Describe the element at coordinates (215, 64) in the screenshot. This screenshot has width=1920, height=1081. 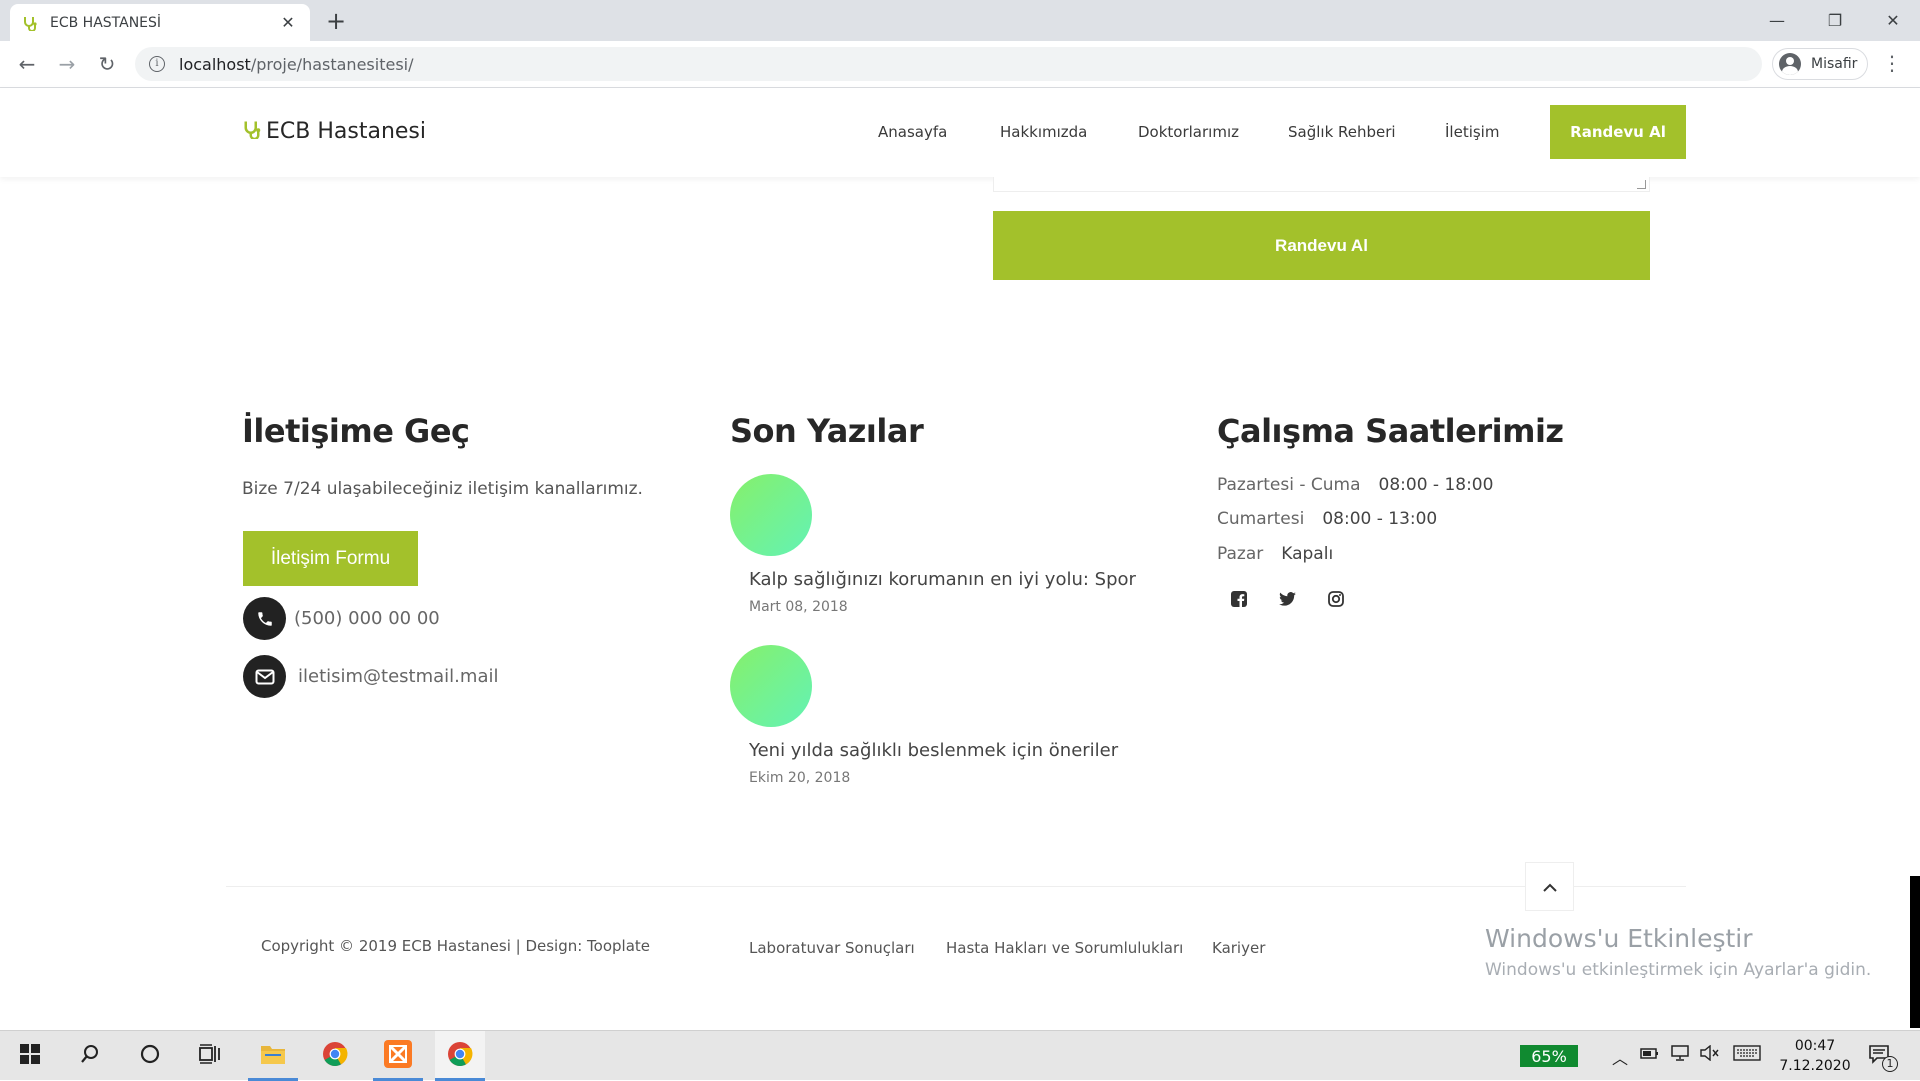
I see `url-host: localhost` at that location.